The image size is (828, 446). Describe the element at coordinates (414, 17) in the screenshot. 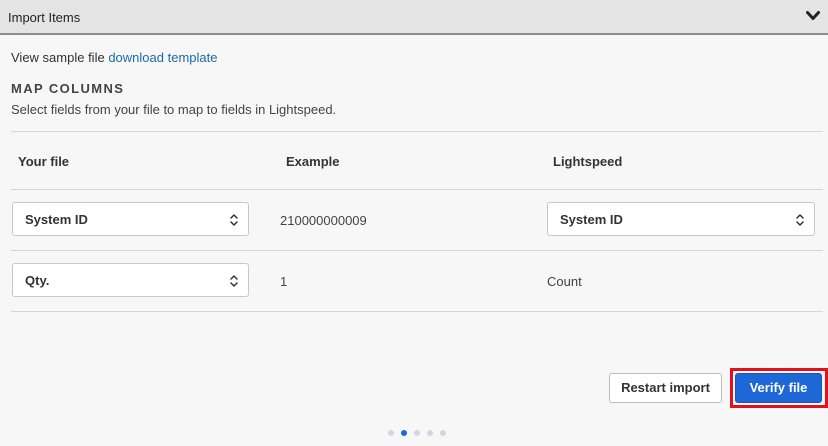

I see `panel-header: Import Items` at that location.